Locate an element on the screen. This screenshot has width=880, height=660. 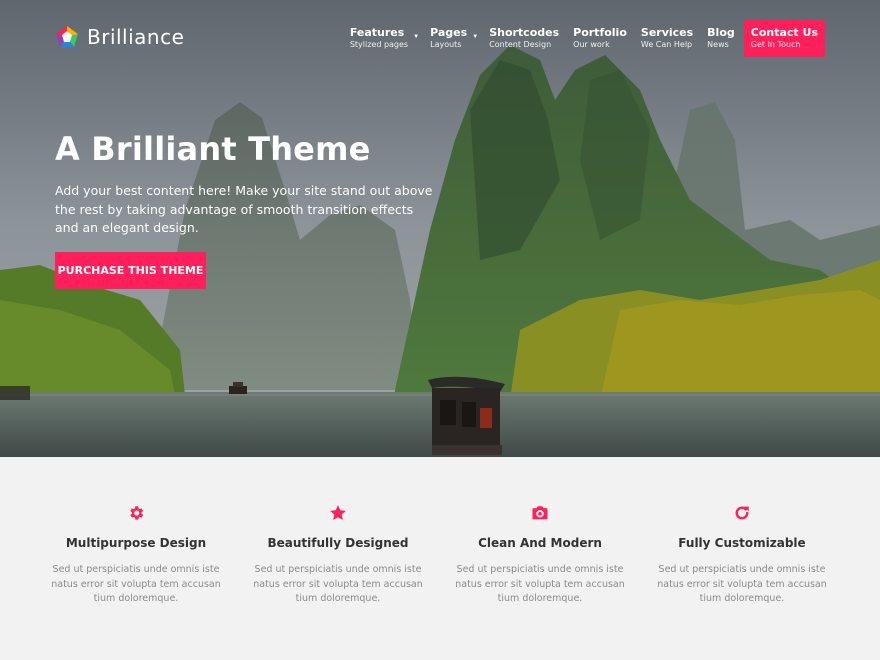
feature-title: Clean And Modern is located at coordinates (540, 543).